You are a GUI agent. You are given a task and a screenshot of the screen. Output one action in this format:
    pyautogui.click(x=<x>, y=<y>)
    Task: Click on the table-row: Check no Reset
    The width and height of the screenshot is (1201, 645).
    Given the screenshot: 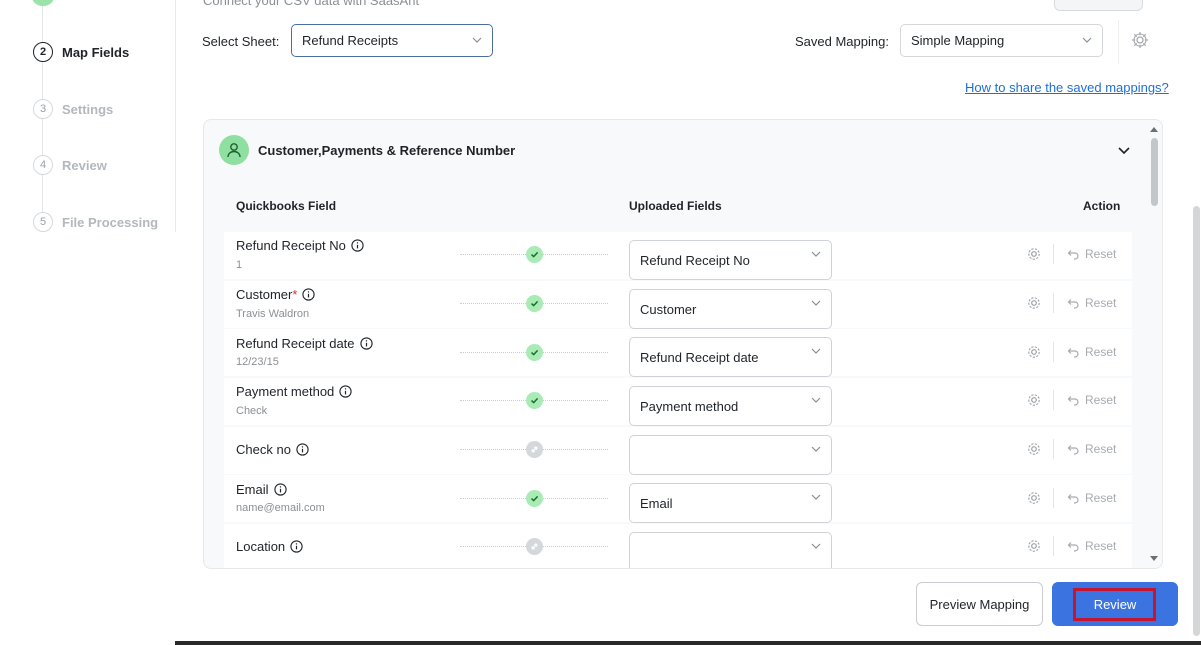 What is the action you would take?
    pyautogui.click(x=678, y=451)
    